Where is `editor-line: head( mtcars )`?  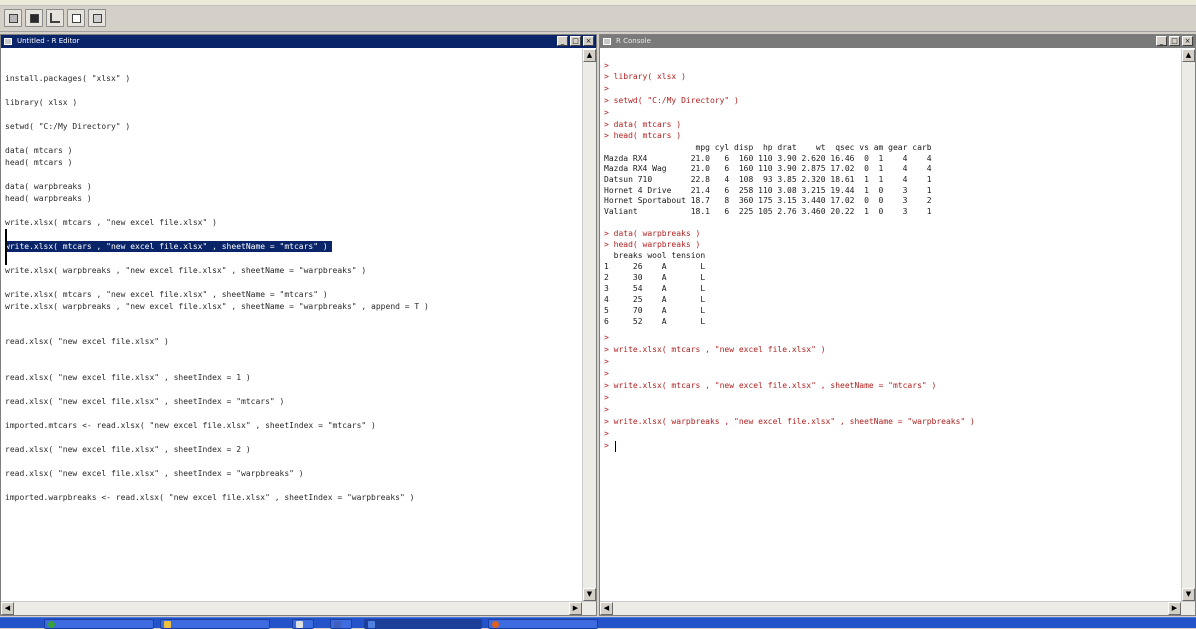
editor-line: head( mtcars ) is located at coordinates (39, 162).